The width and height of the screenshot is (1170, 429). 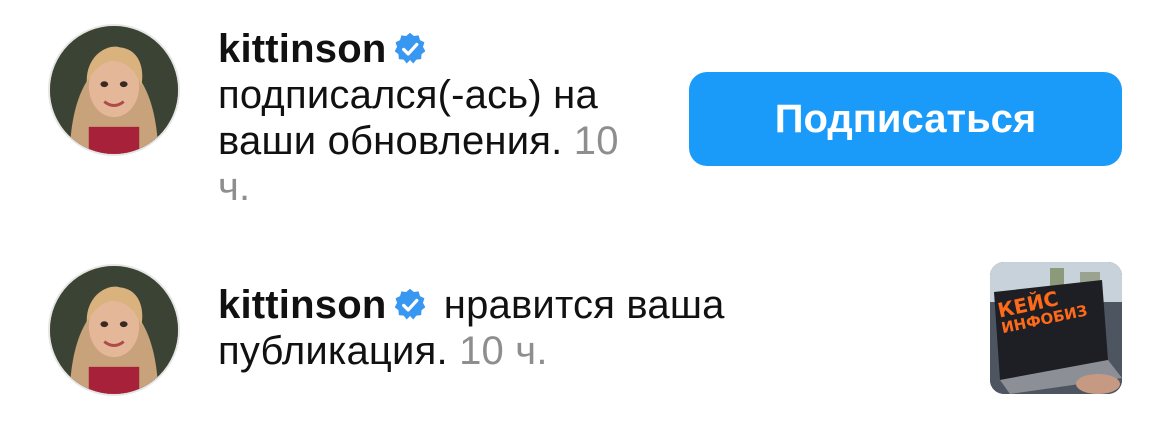 What do you see at coordinates (905, 119) in the screenshot?
I see `follow-button: Подписаться` at bounding box center [905, 119].